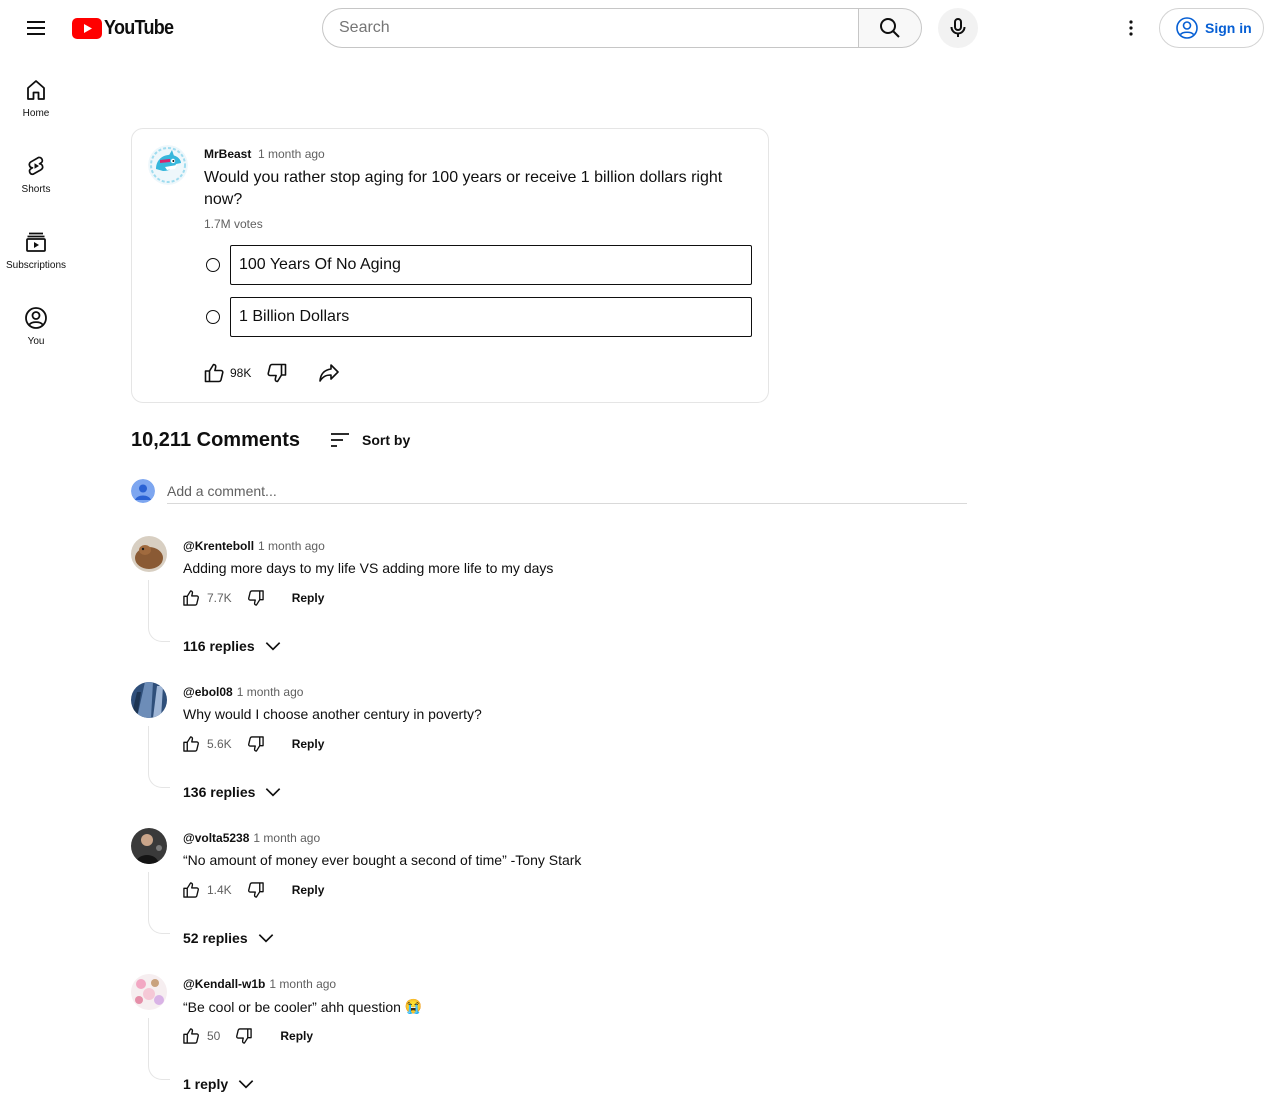  I want to click on like-count: 1.4K, so click(219, 890).